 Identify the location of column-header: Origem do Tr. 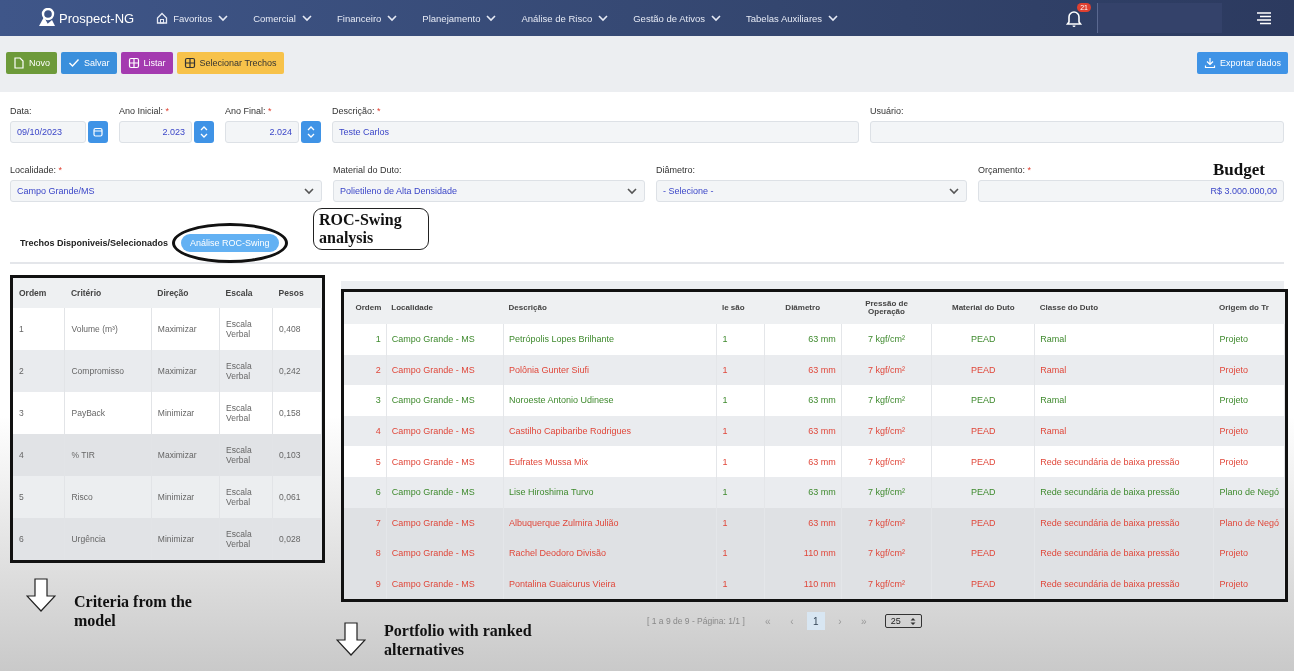
(1249, 308).